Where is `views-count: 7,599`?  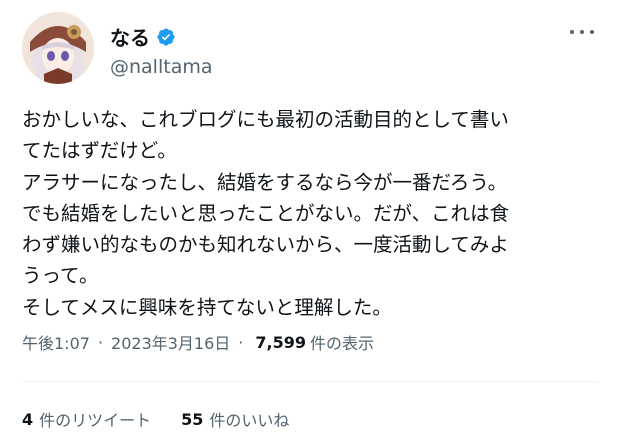
views-count: 7,599 is located at coordinates (280, 342).